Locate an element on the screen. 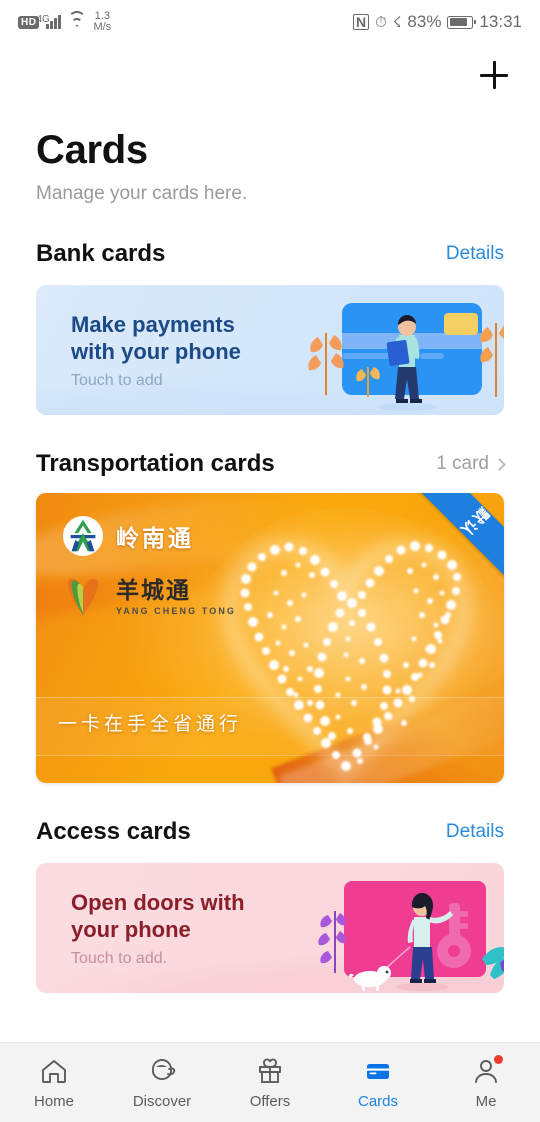 This screenshot has height=1122, width=540. gift-icon is located at coordinates (270, 1070).